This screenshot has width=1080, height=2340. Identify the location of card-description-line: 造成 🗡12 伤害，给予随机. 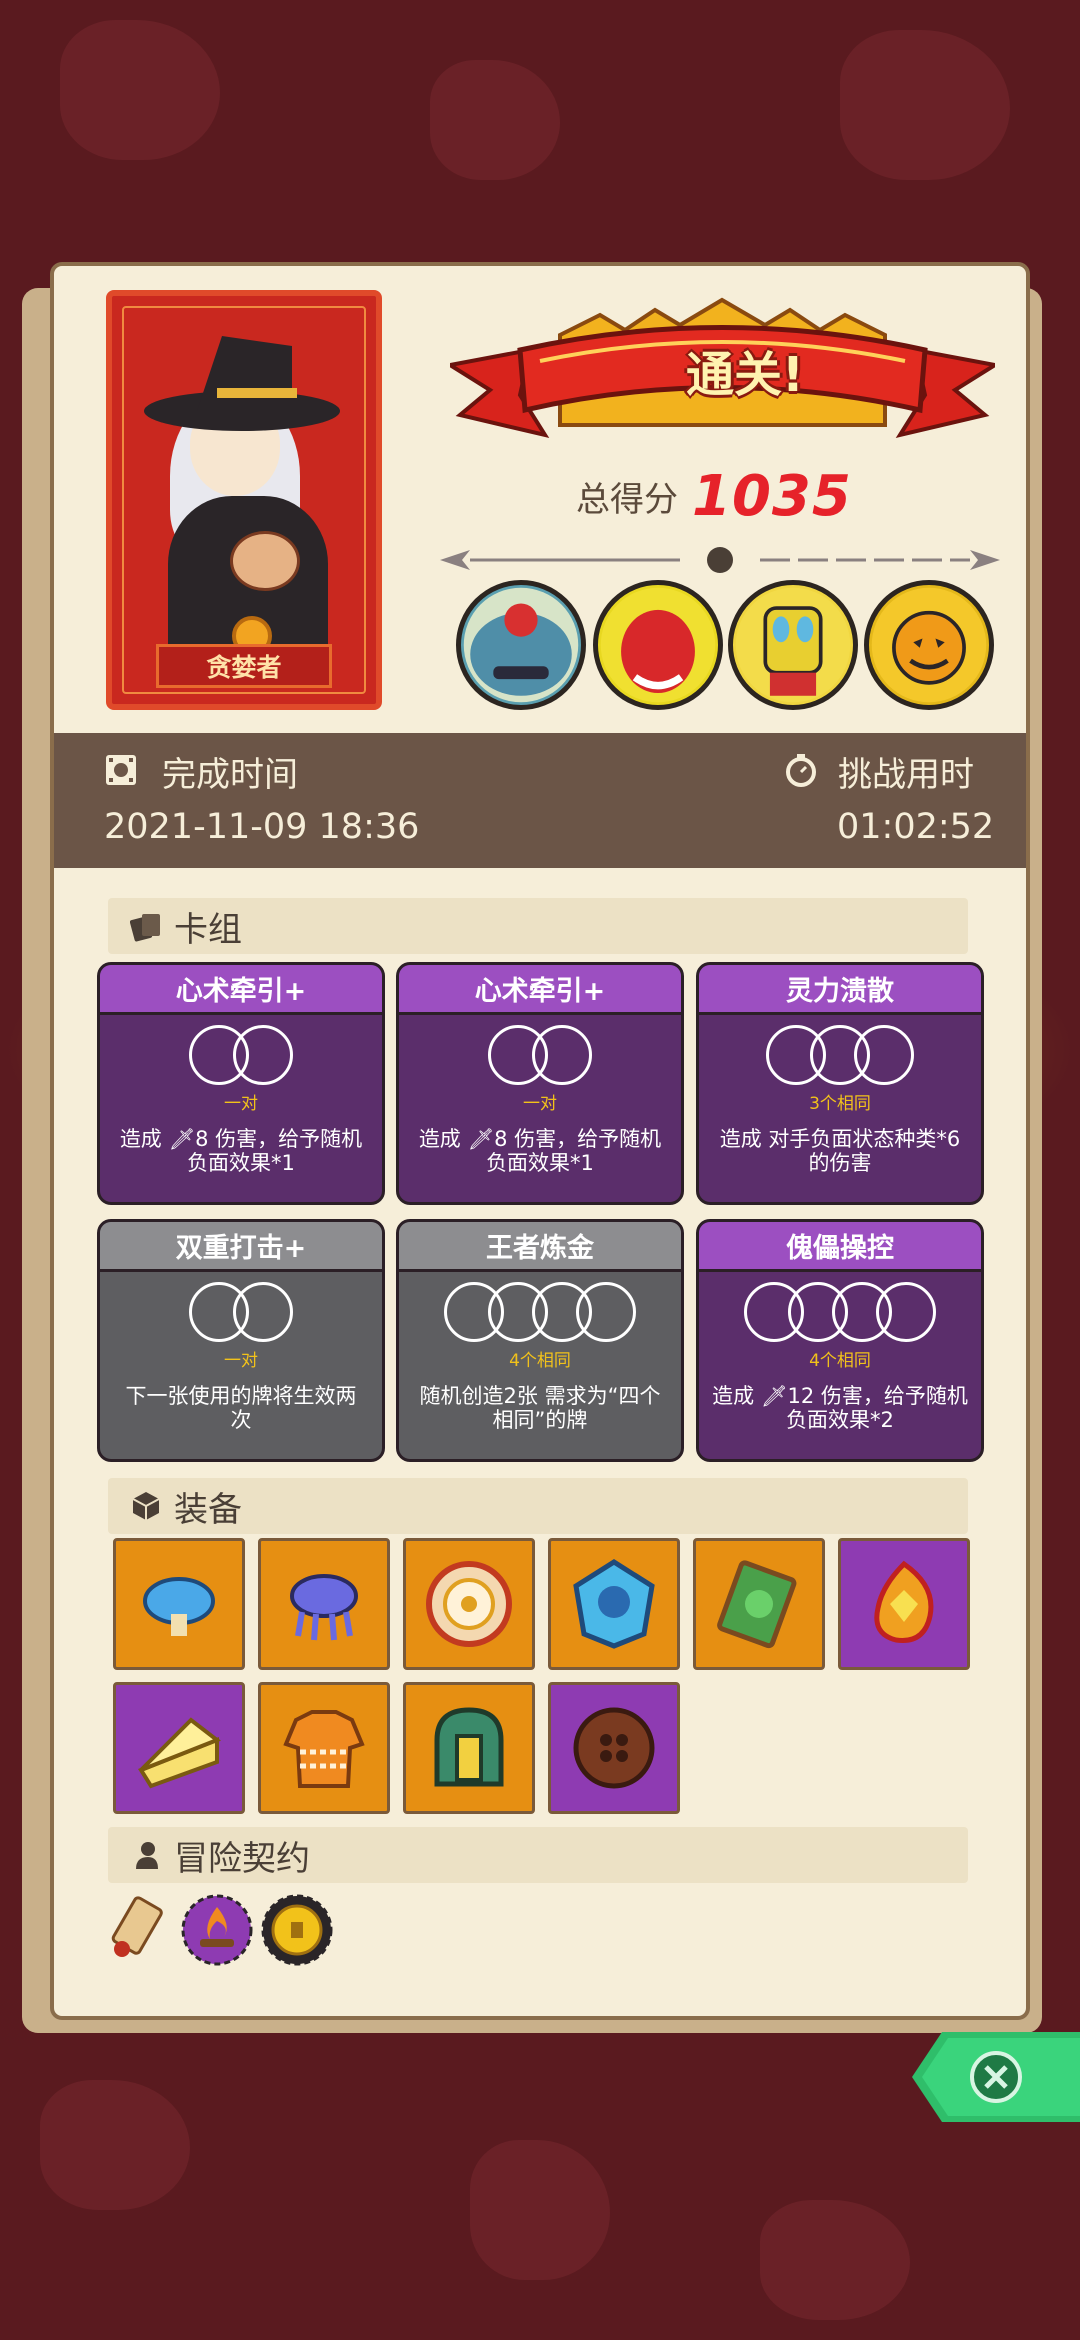
(840, 1396).